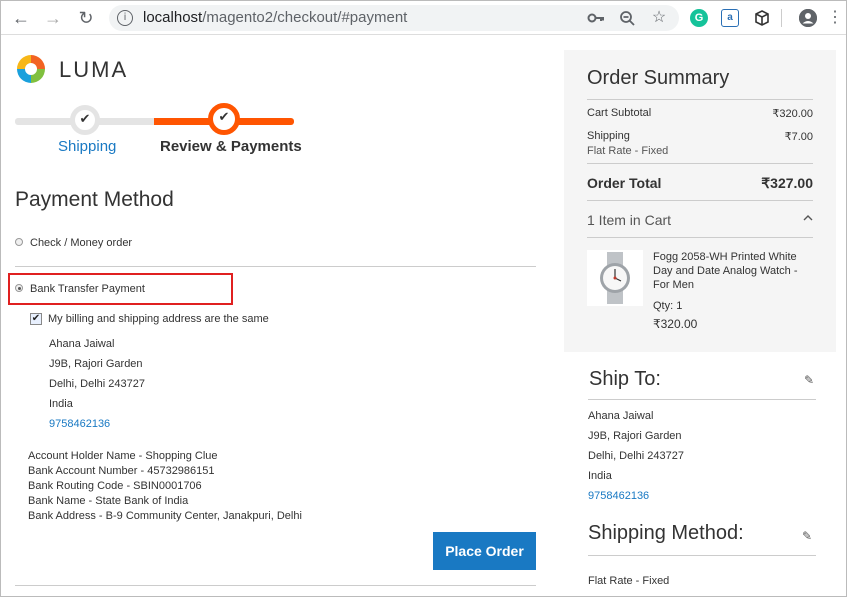  Describe the element at coordinates (699, 18) in the screenshot. I see `grammarly-icon: G` at that location.